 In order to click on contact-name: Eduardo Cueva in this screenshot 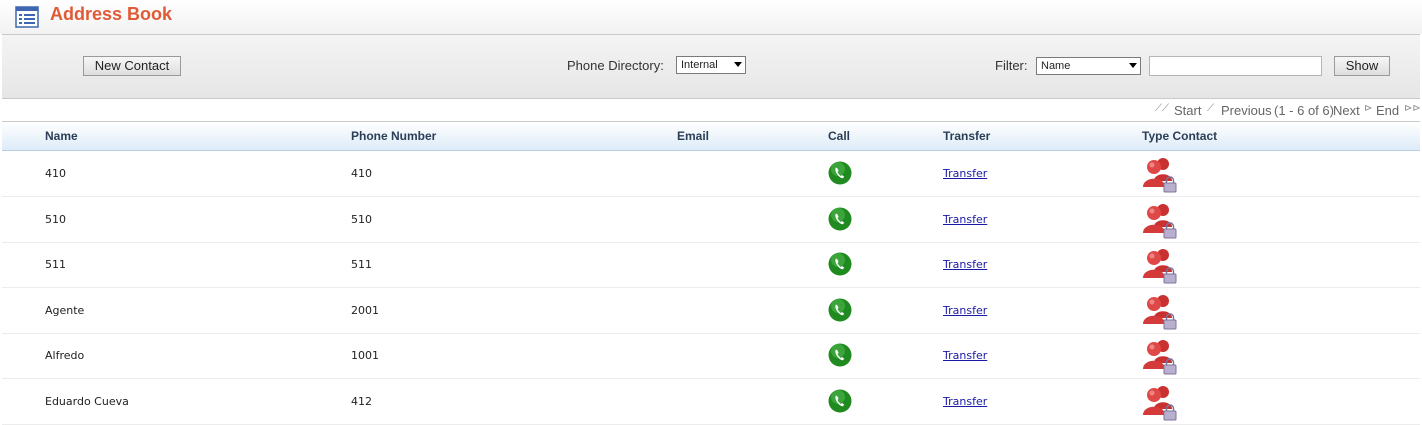, I will do `click(87, 401)`.